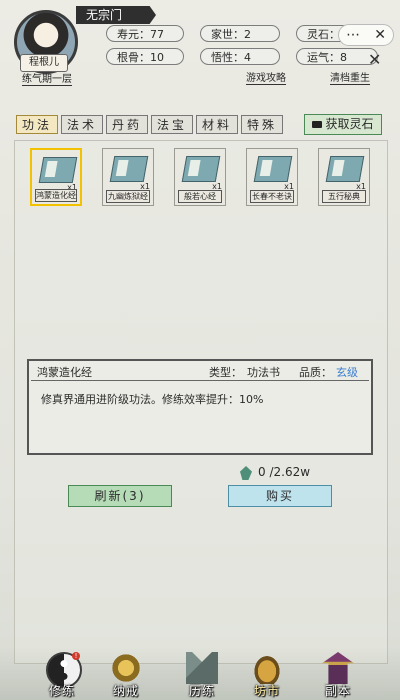  I want to click on detail-quality-value: 玄级, so click(347, 373).